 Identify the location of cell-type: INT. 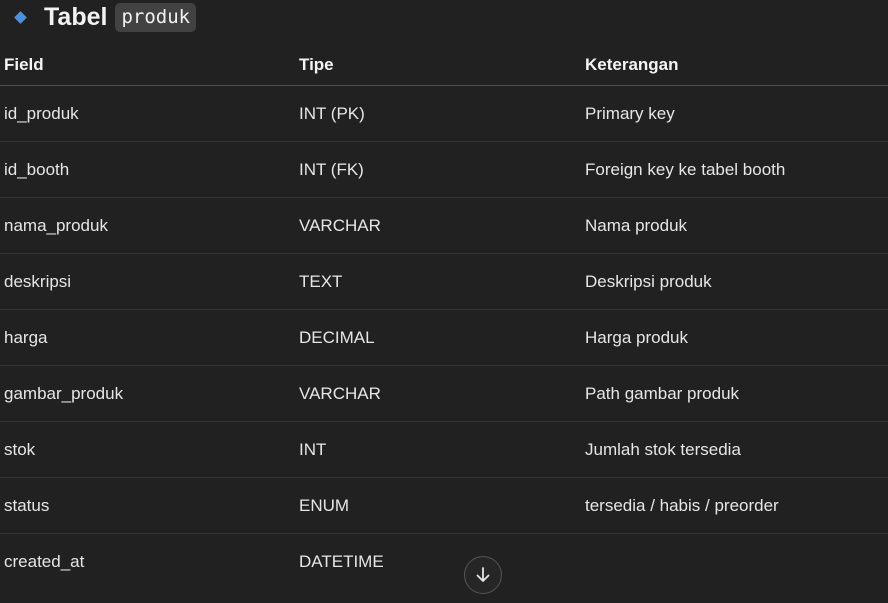
(438, 449).